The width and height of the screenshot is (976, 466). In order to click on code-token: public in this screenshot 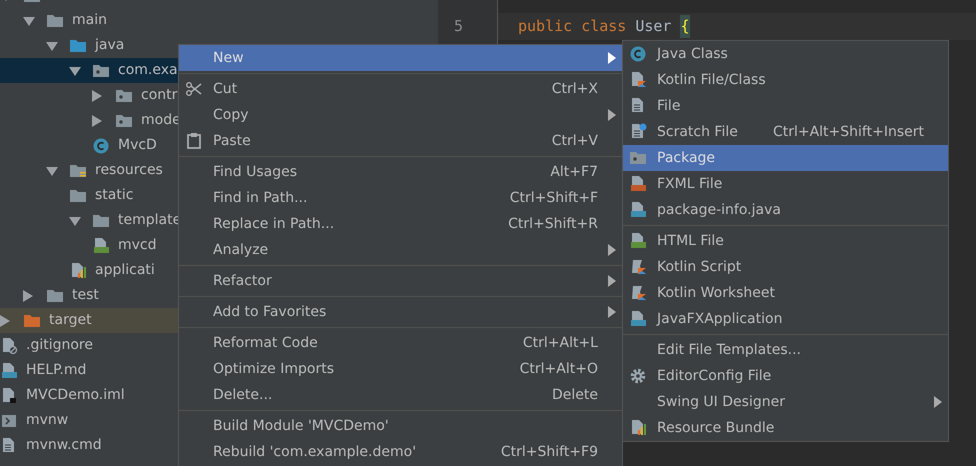, I will do `click(545, 27)`.